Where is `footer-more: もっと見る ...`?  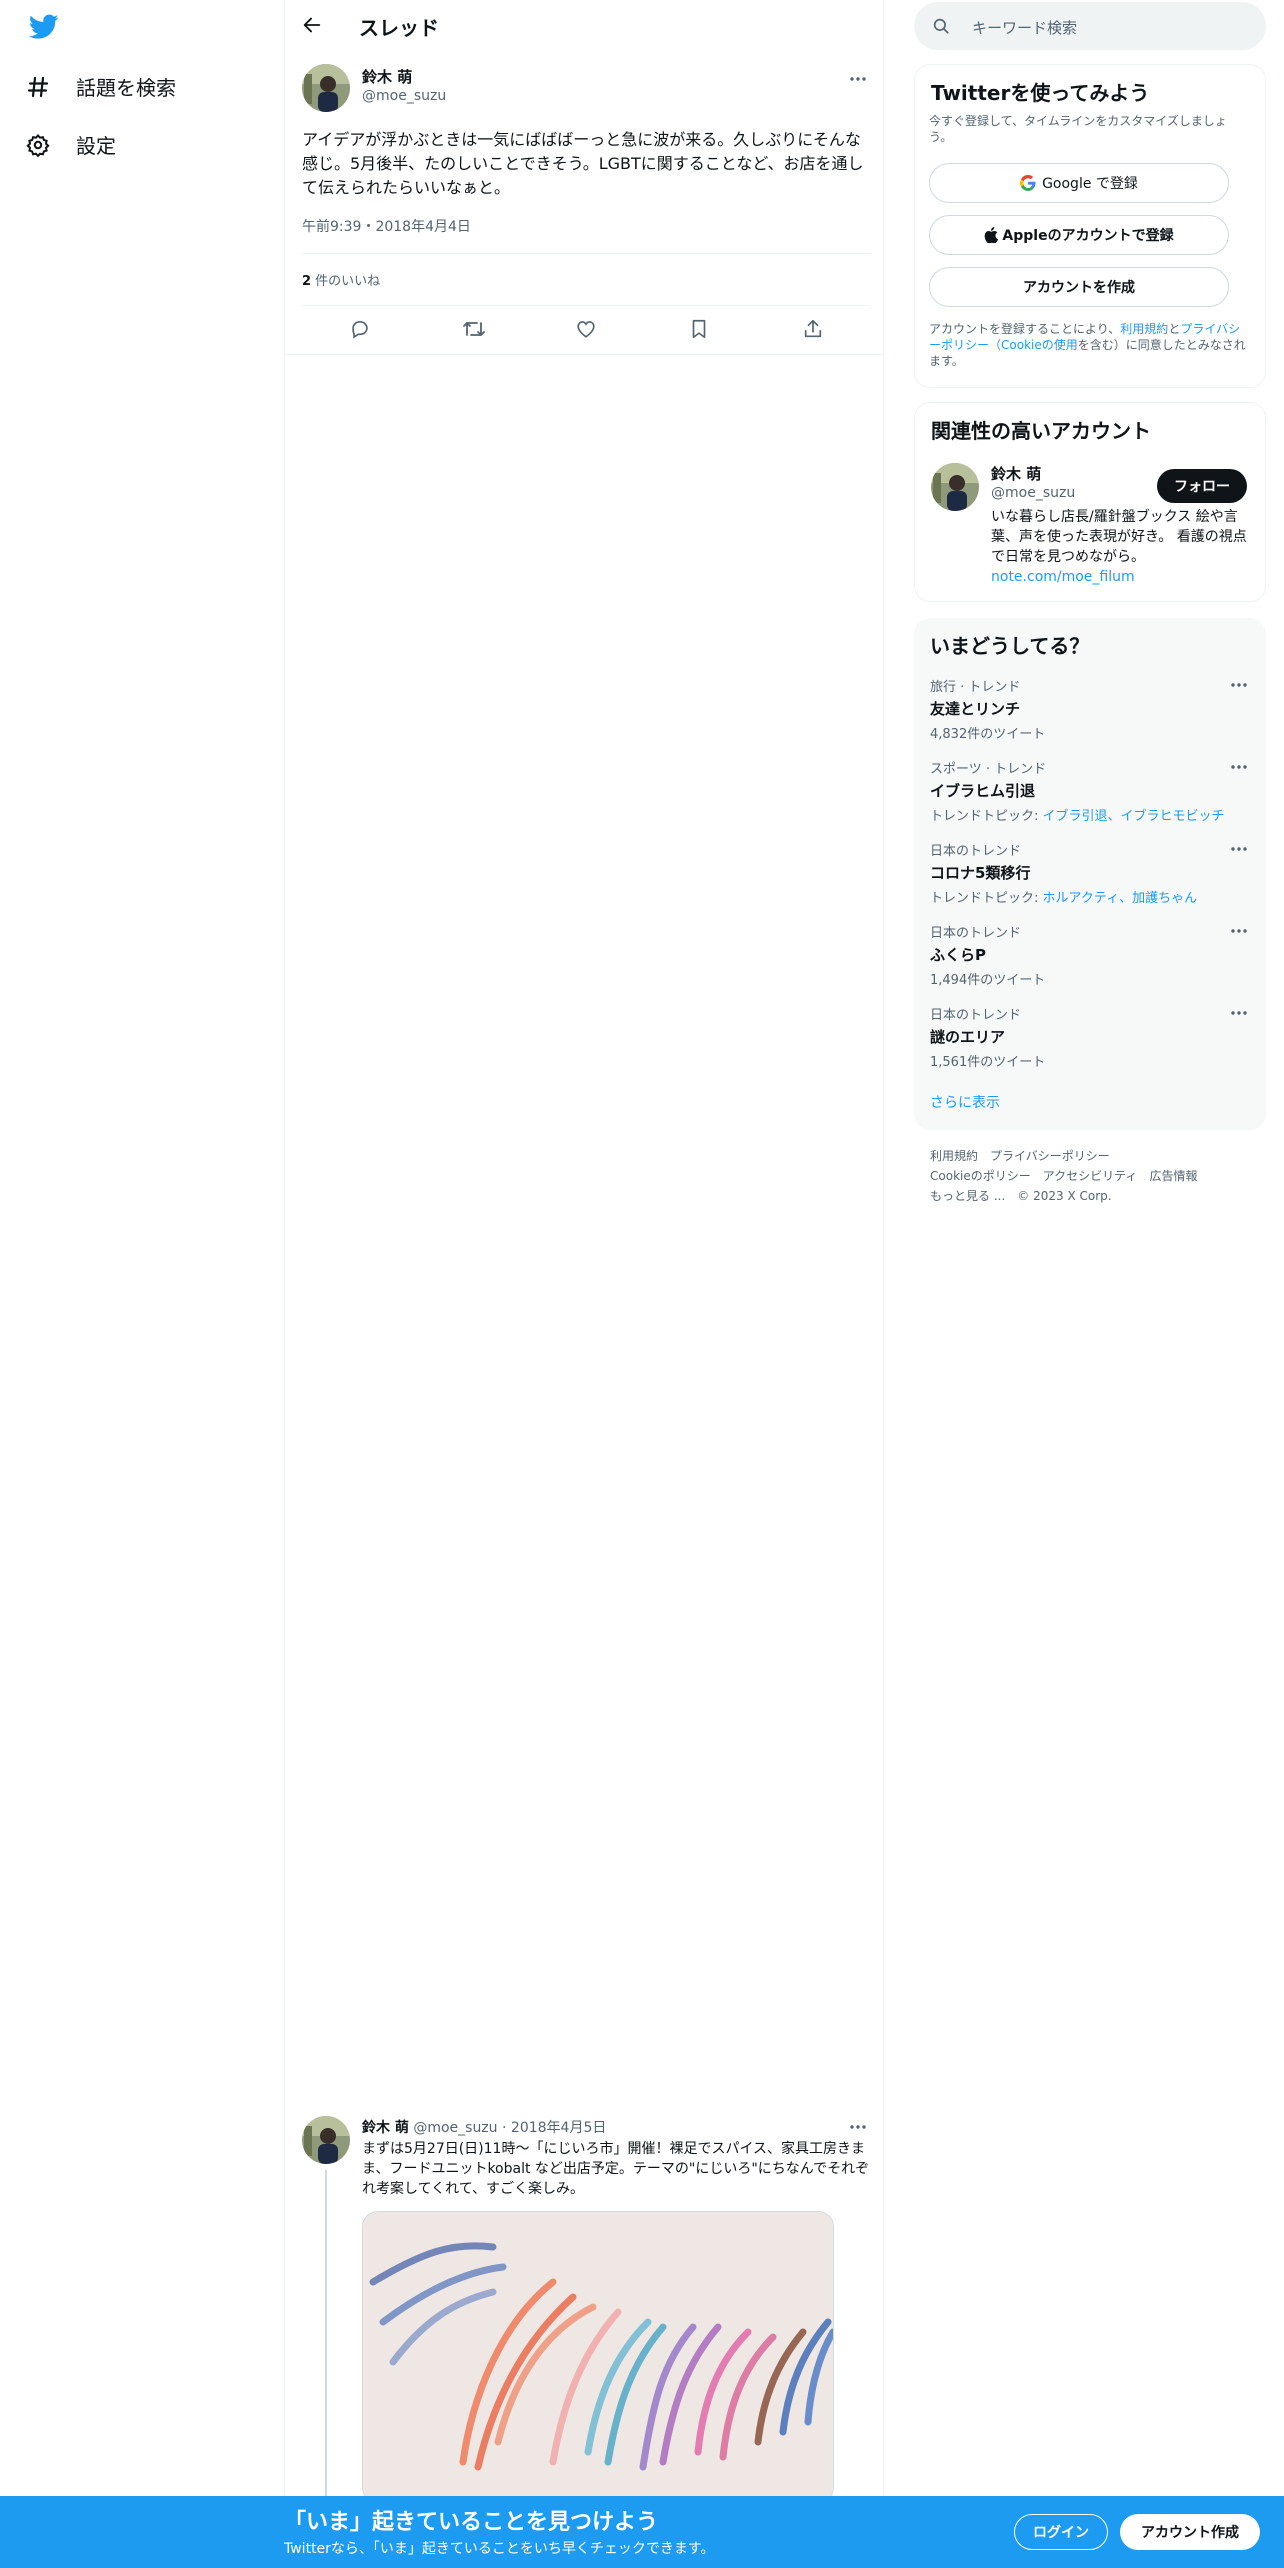
footer-more: もっと見る ... is located at coordinates (967, 1196).